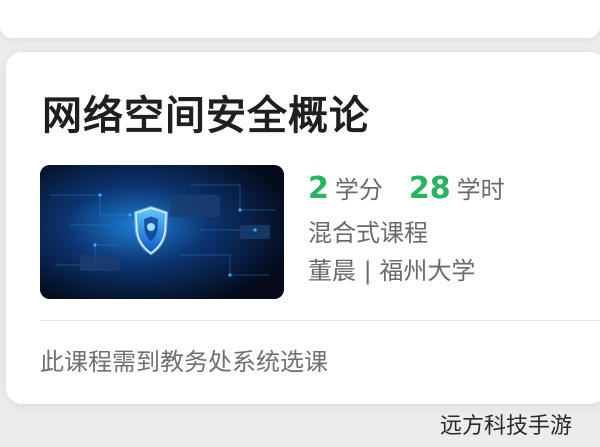 The height and width of the screenshot is (447, 600). Describe the element at coordinates (429, 188) in the screenshot. I see `hours-value: 28` at that location.